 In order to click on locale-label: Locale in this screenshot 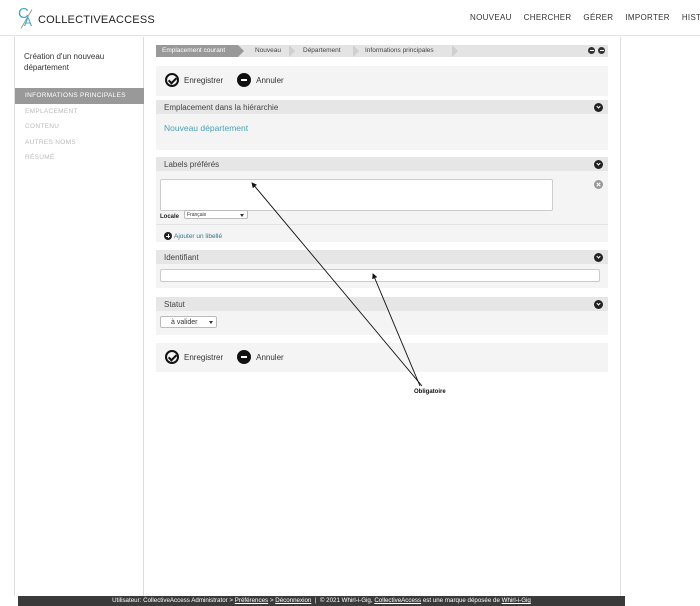, I will do `click(170, 217)`.